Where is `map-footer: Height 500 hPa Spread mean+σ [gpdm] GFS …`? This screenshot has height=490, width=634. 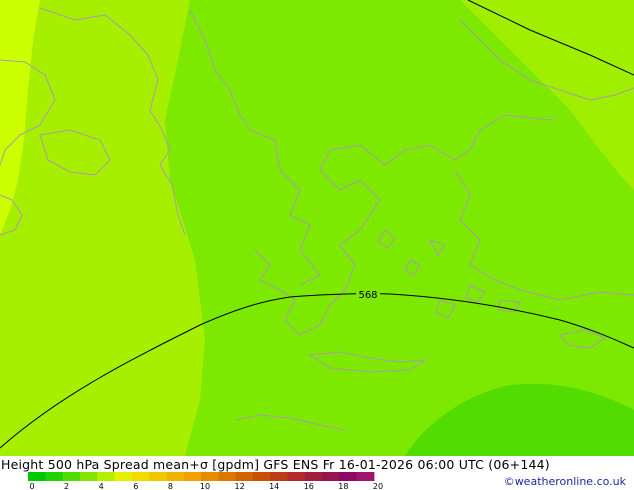 map-footer: Height 500 hPa Spread mean+σ [gpdm] GFS … is located at coordinates (317, 473).